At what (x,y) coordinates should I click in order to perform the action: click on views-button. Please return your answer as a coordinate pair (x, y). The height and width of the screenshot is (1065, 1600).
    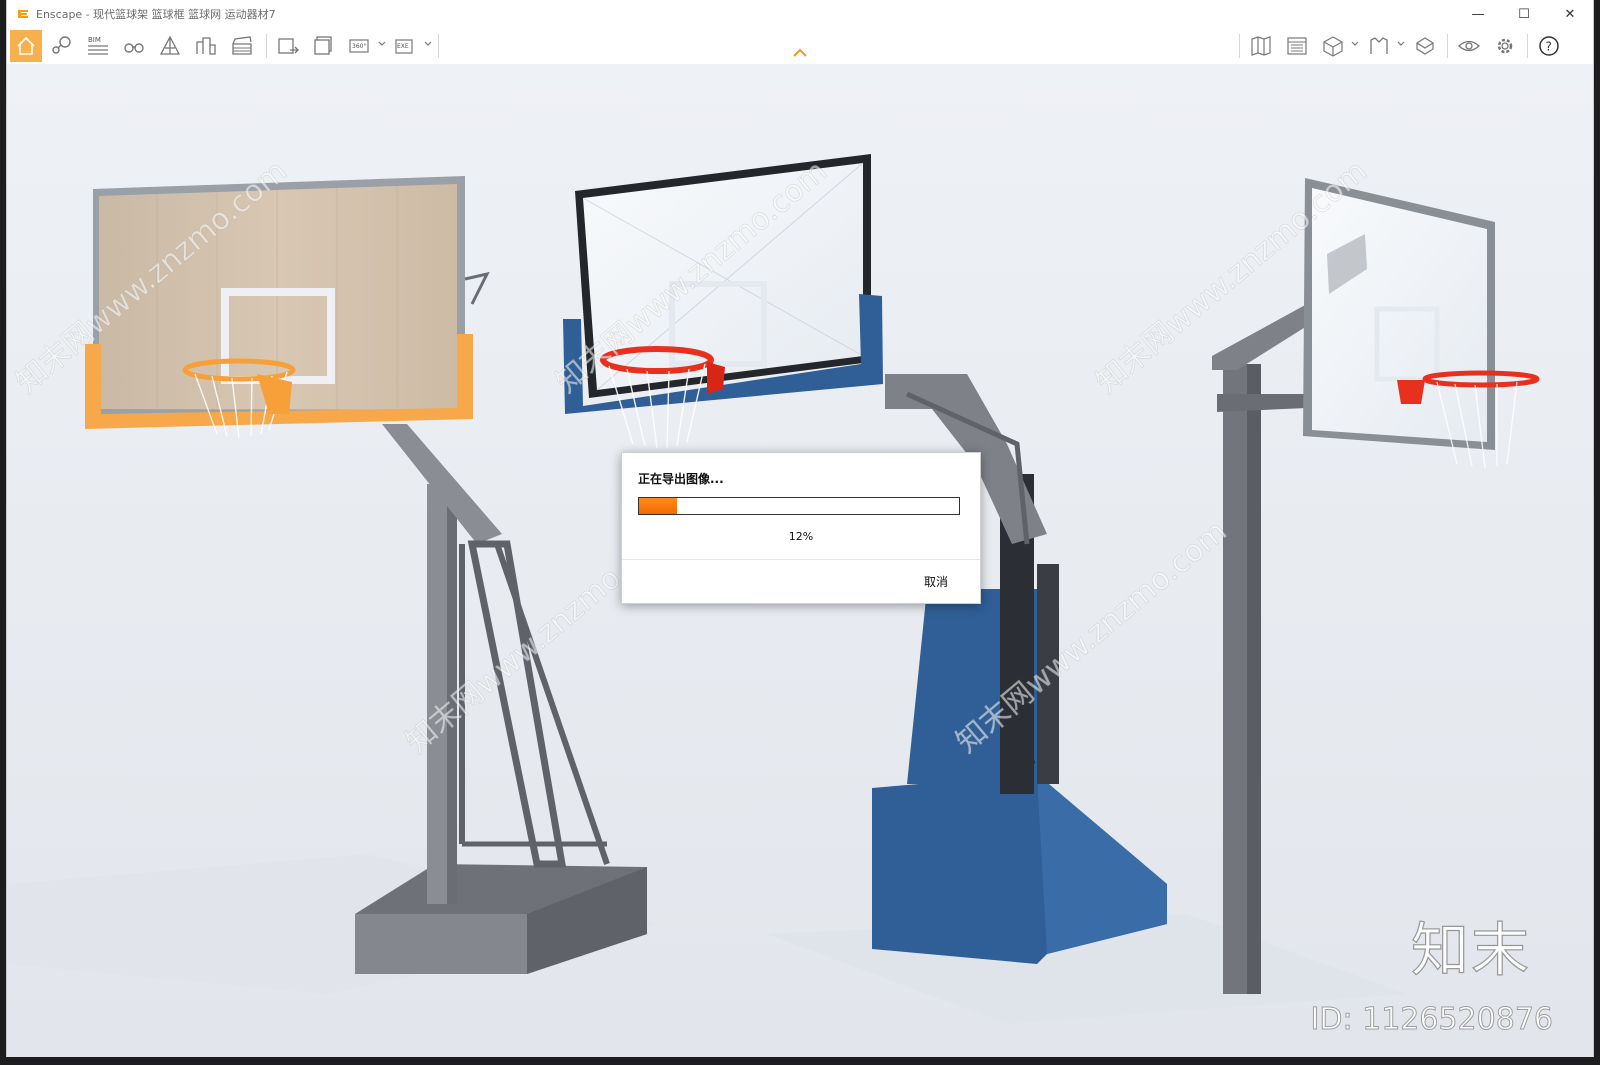
    Looking at the image, I should click on (62, 46).